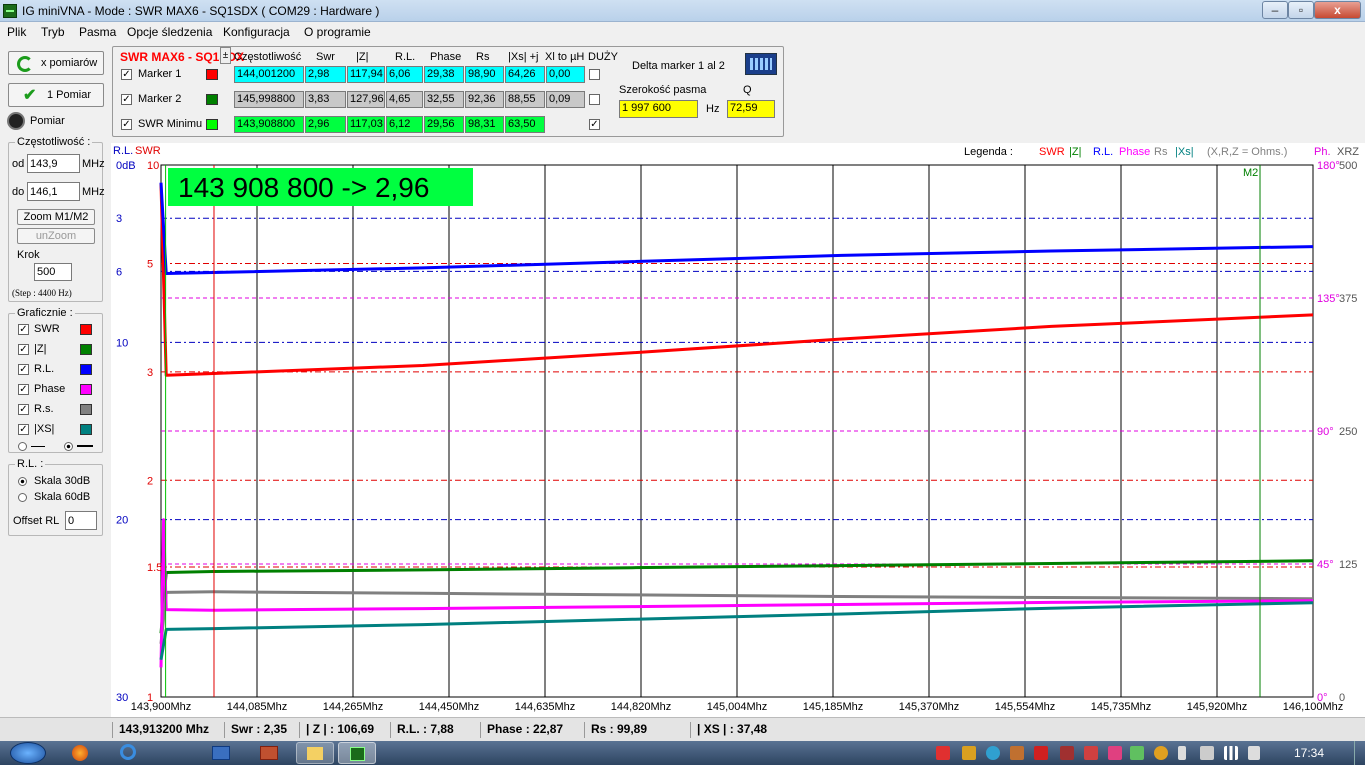 This screenshot has width=1365, height=765. I want to click on to-mhz-label: MHz, so click(93, 192).